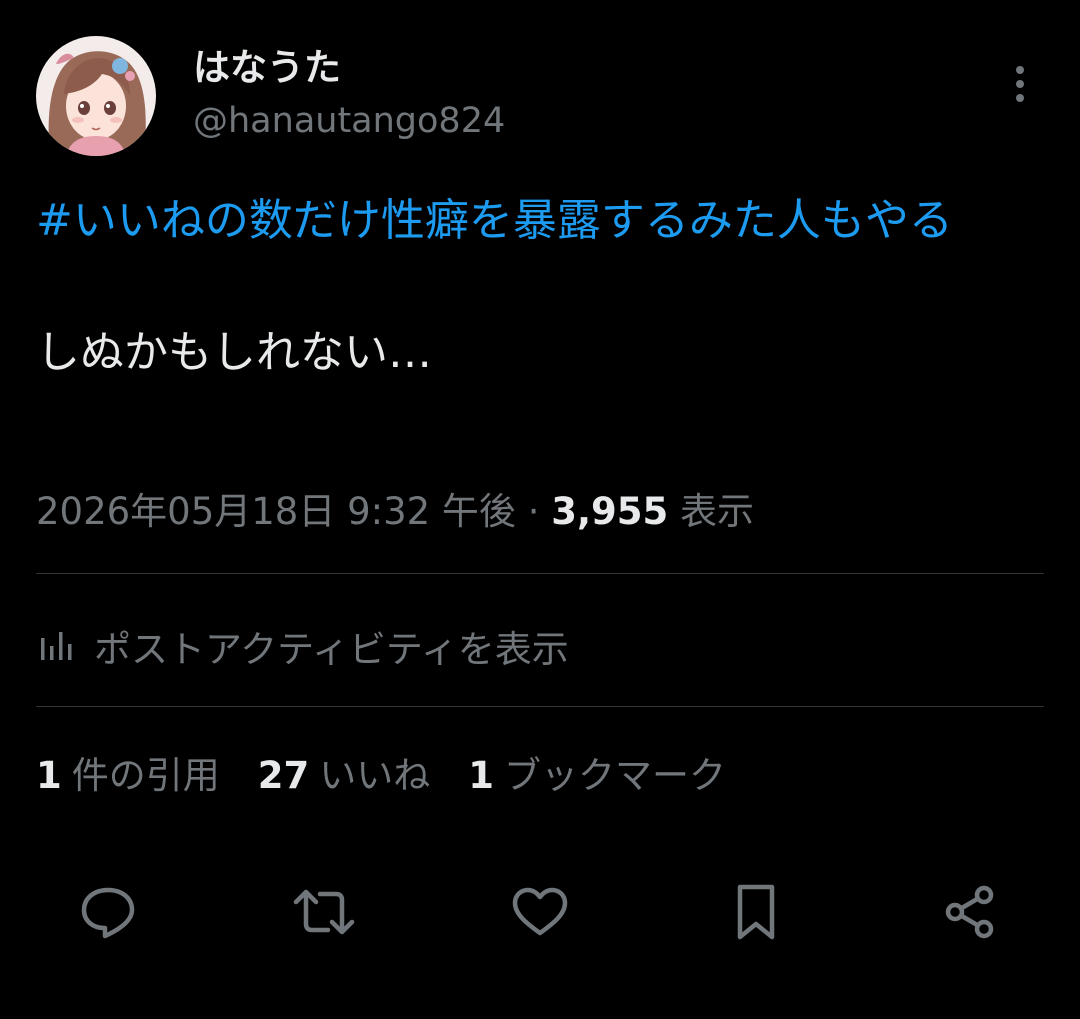  I want to click on retweet-button, so click(324, 912).